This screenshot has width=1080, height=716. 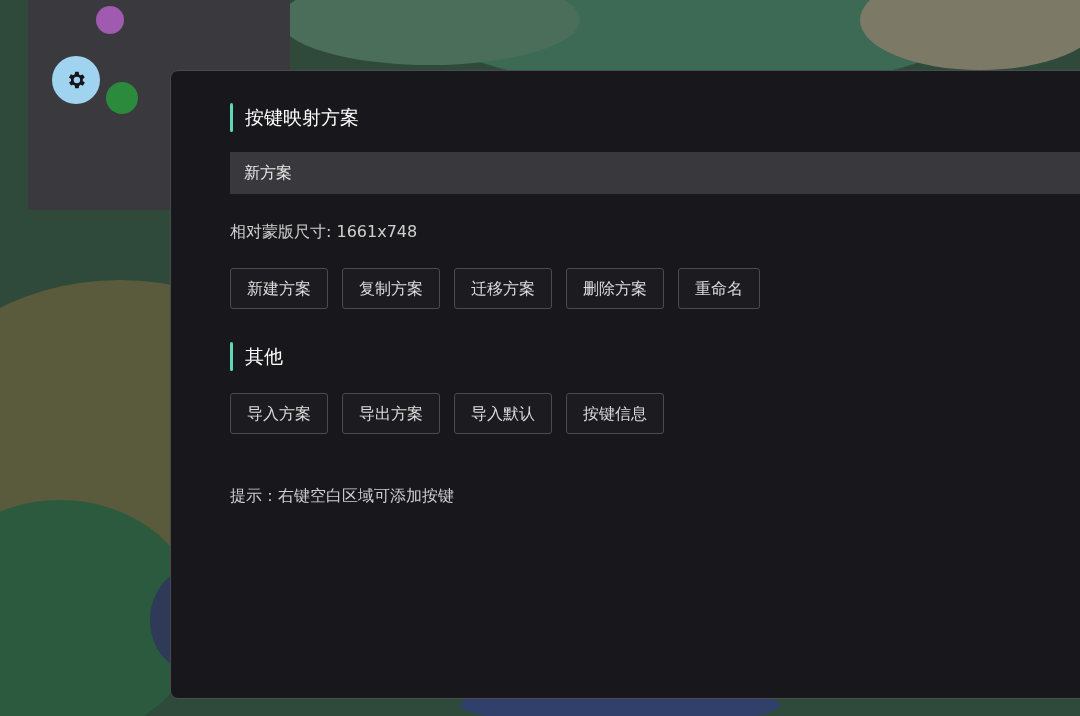 I want to click on action-button: 导出方案, so click(x=391, y=413).